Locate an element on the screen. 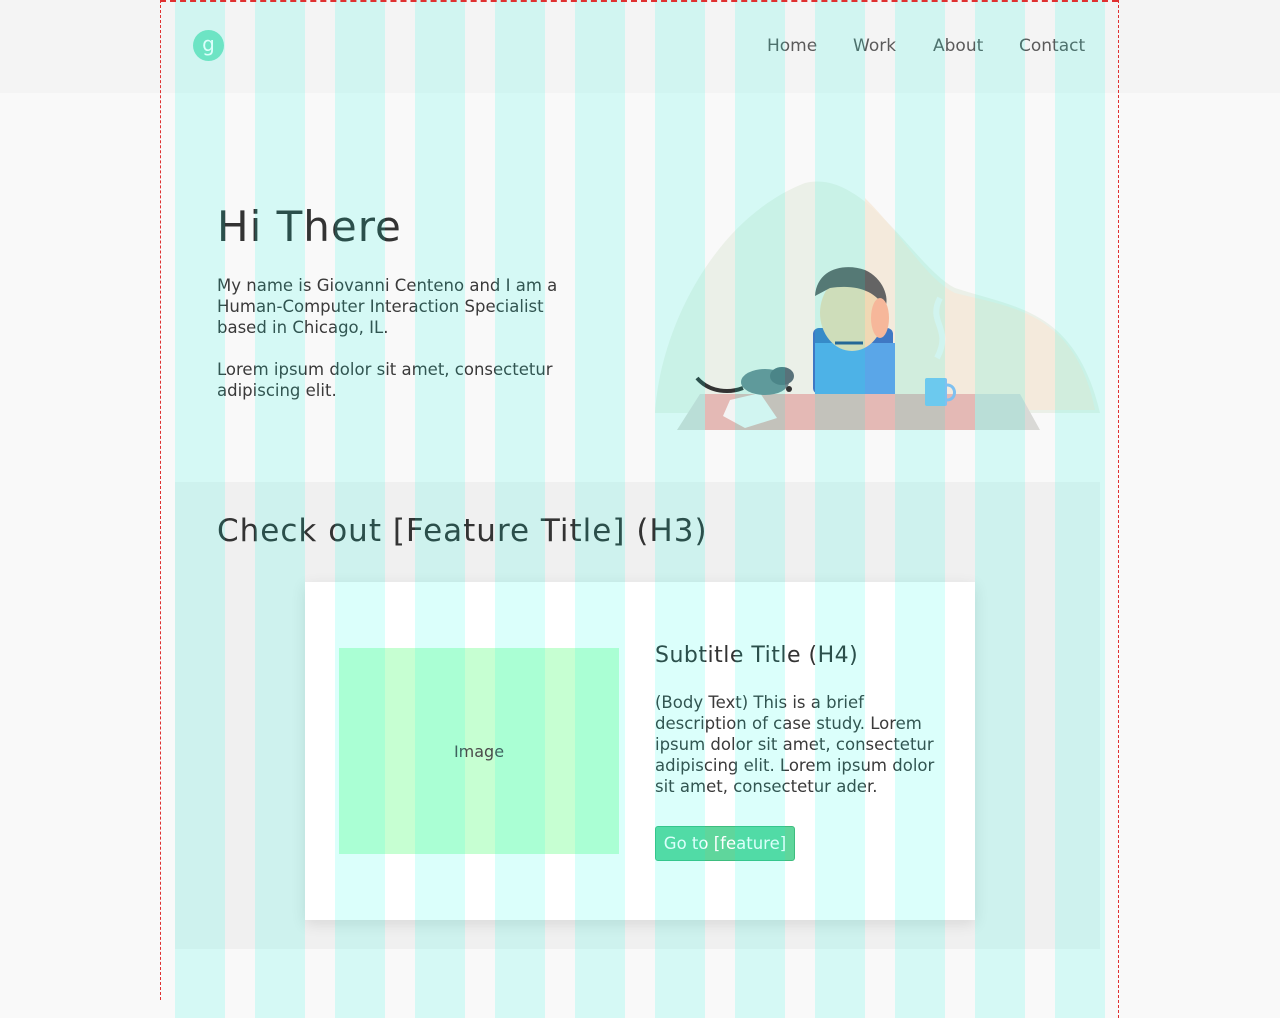  nav-home-link: Home is located at coordinates (792, 46).